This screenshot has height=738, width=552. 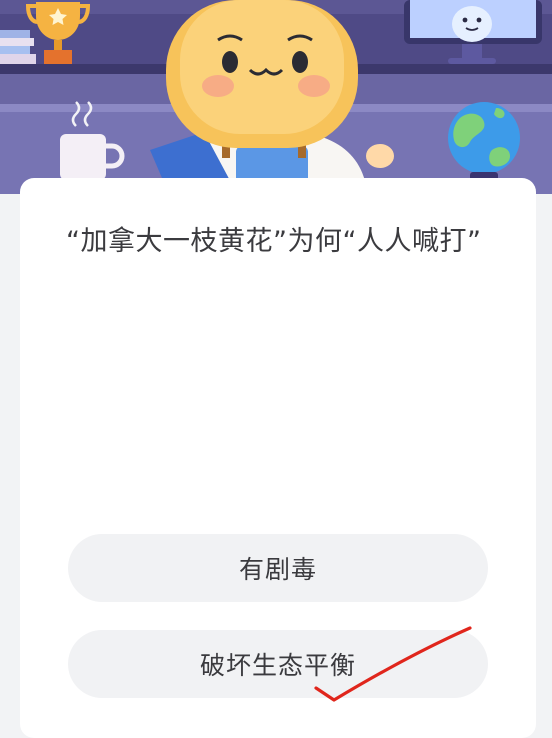 What do you see at coordinates (278, 568) in the screenshot?
I see `answer-option-1: 有剧毒` at bounding box center [278, 568].